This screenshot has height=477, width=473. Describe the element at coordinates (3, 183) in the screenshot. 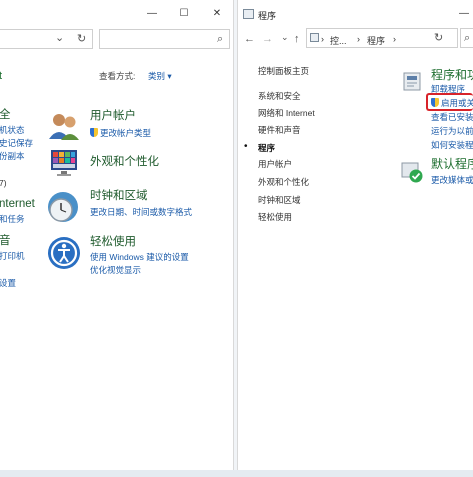

I see `category-link: 7)` at that location.